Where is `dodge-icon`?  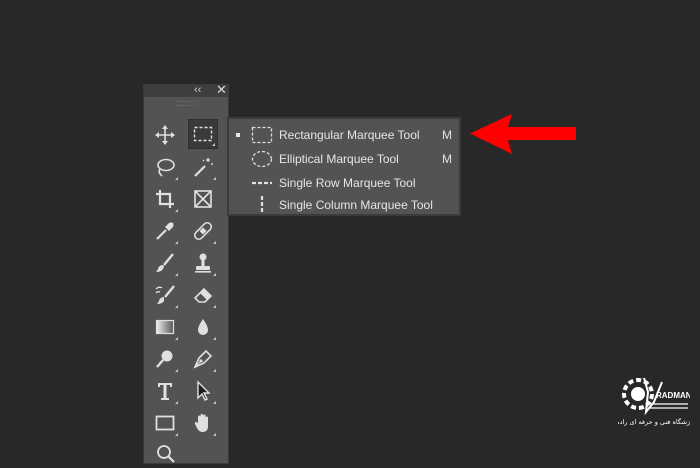 dodge-icon is located at coordinates (164, 359).